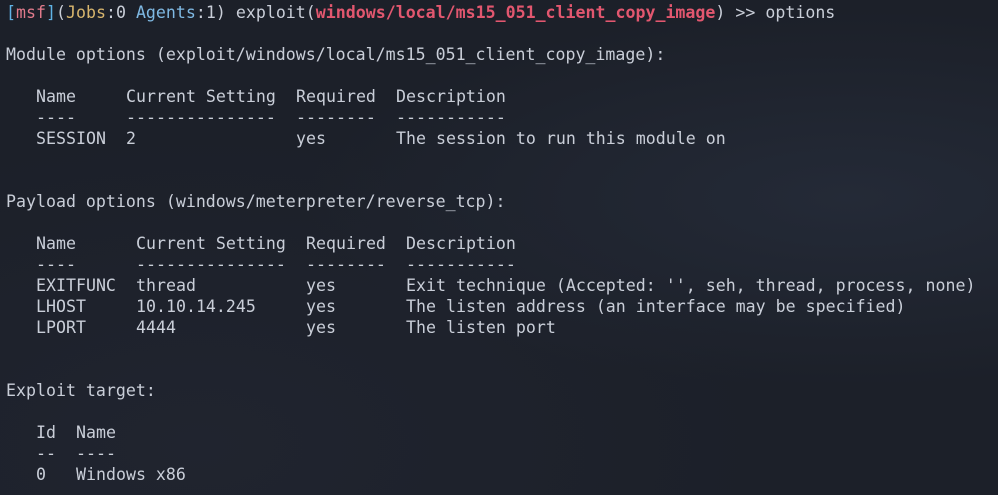 This screenshot has height=495, width=998. I want to click on payload-underline-required: --------, so click(346, 264).